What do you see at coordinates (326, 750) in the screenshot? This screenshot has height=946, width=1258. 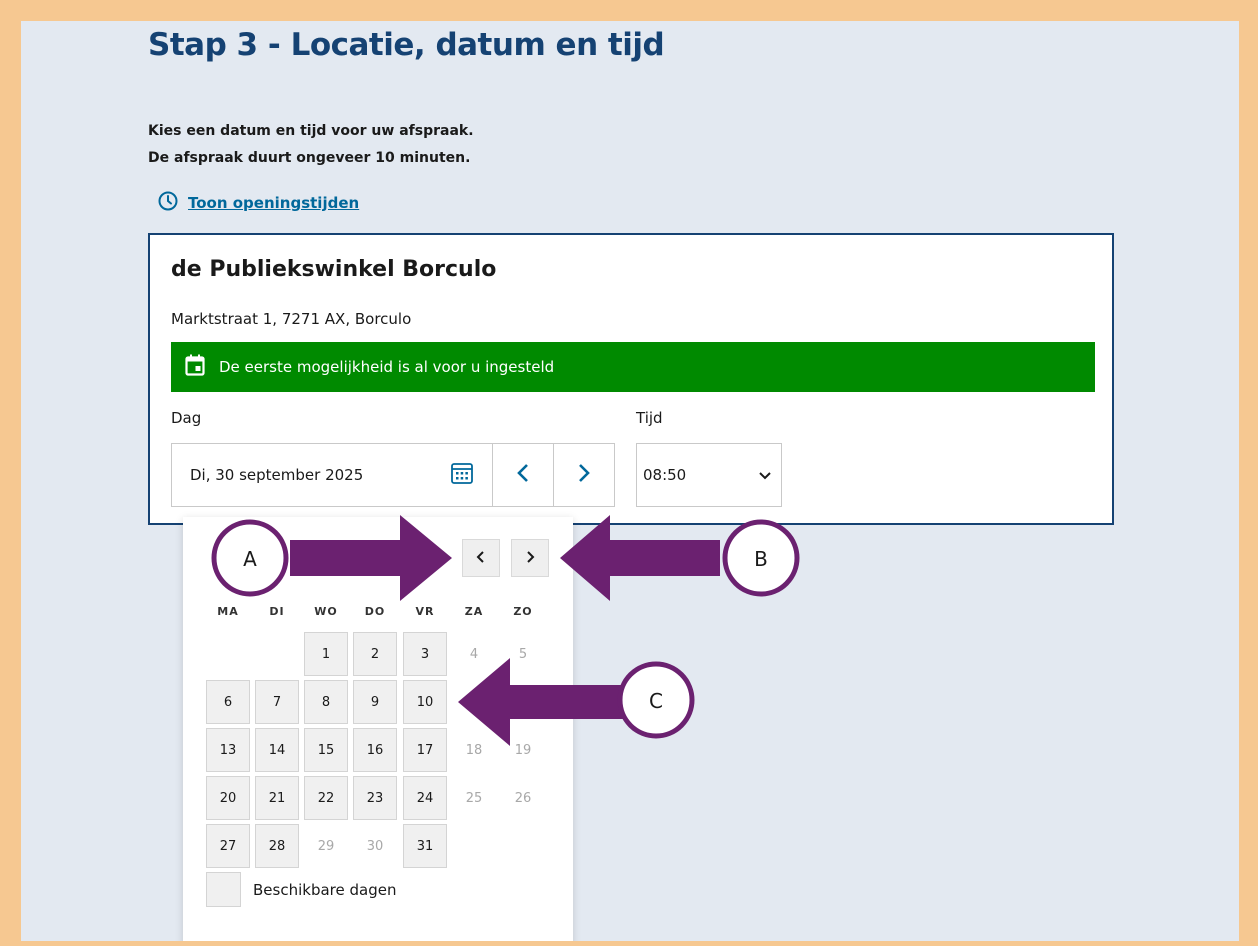 I see `calendar-day-available: 15` at bounding box center [326, 750].